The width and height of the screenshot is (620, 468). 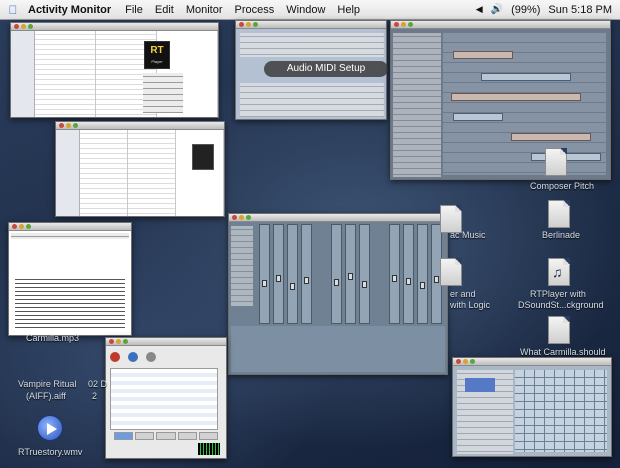 What do you see at coordinates (312, 100) in the screenshot?
I see `midi-format-panel` at bounding box center [312, 100].